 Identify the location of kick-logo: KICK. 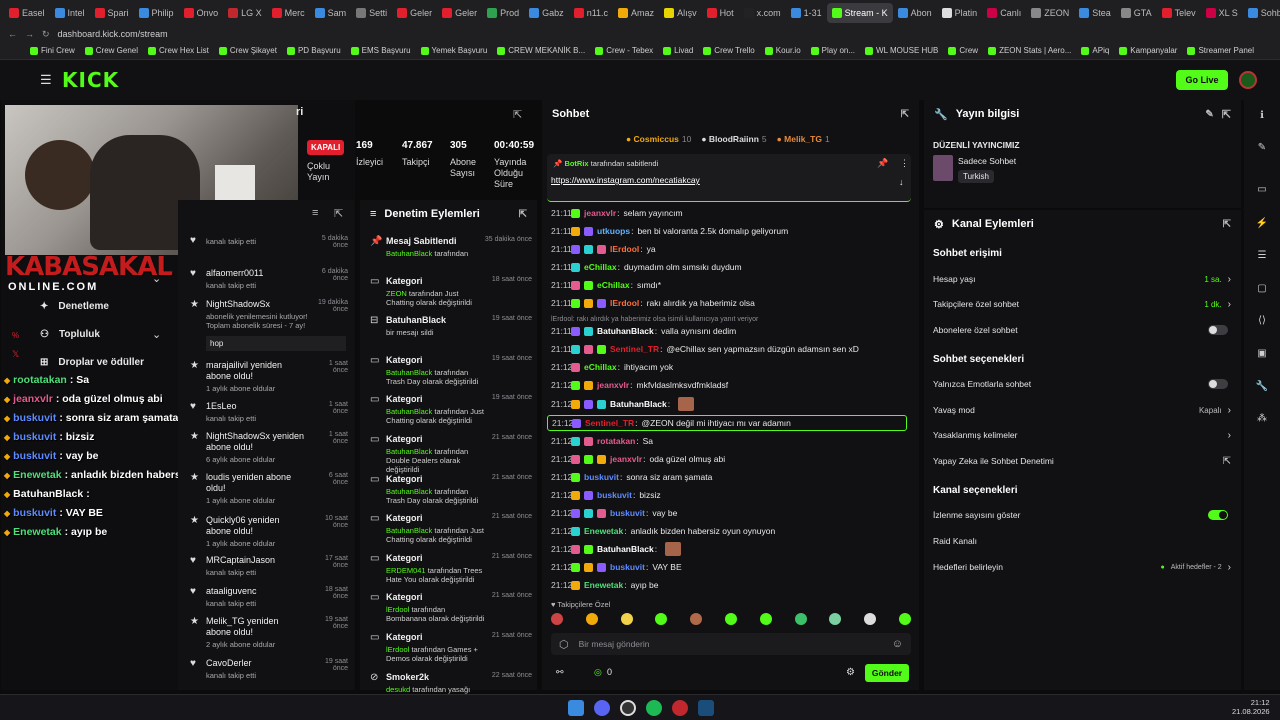
(90, 80).